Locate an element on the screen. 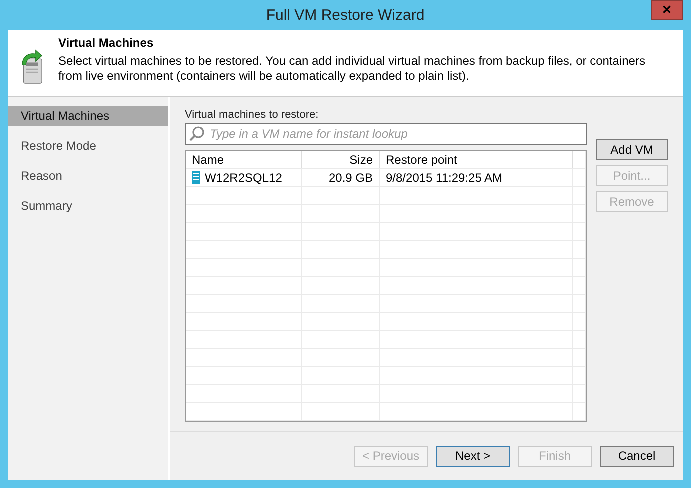 The height and width of the screenshot is (488, 691). column-header: Name is located at coordinates (244, 159).